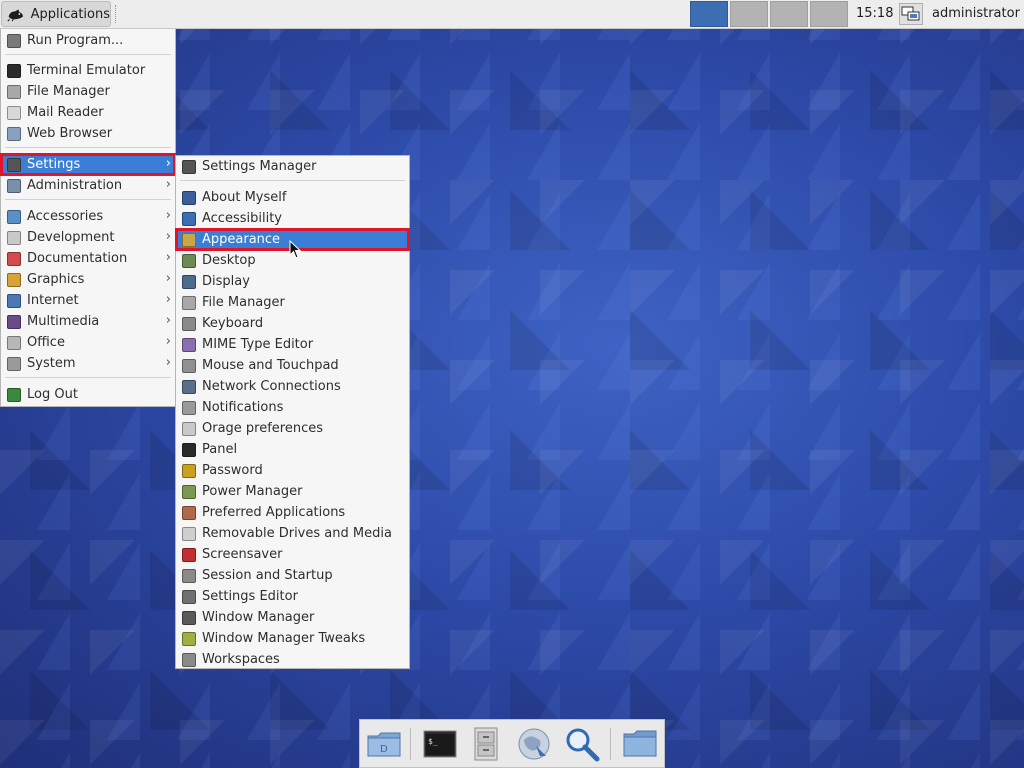 The width and height of the screenshot is (1024, 768). I want to click on settings-menu-item-mouse-and-touchpad: Mouse and Touchpad, so click(292, 365).